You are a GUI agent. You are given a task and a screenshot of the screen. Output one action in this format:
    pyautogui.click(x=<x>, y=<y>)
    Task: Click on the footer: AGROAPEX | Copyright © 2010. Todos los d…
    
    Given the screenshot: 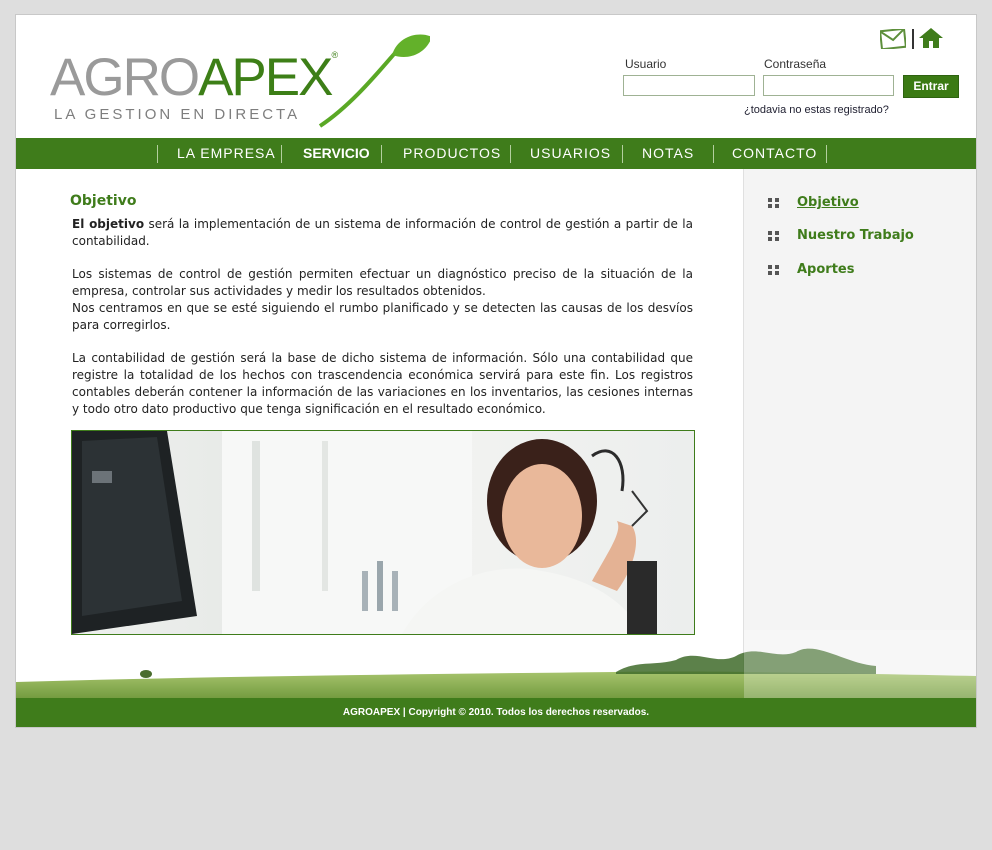 What is the action you would take?
    pyautogui.click(x=496, y=712)
    